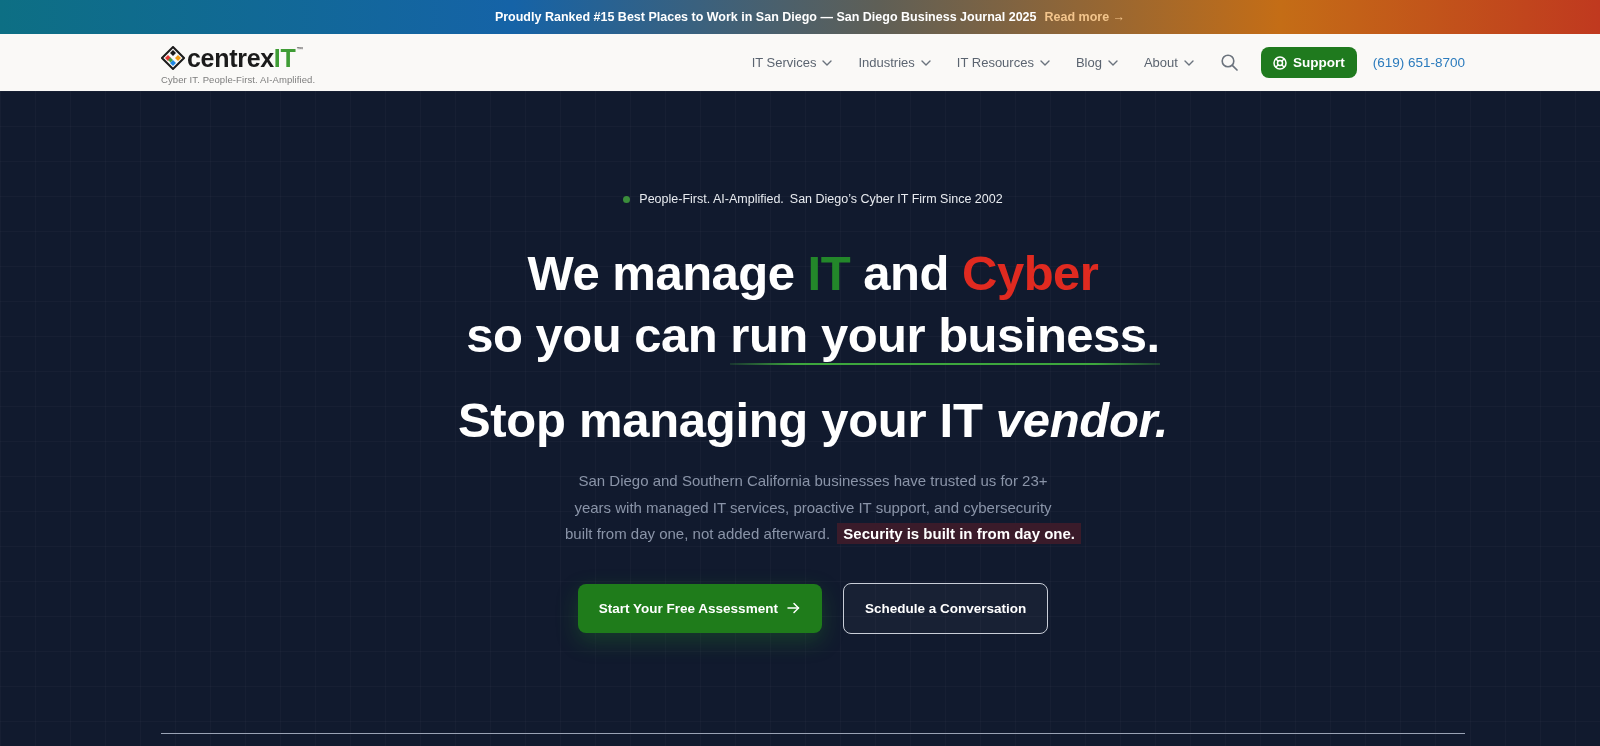  I want to click on assessment-button: Start Your Free Assessment, so click(699, 608).